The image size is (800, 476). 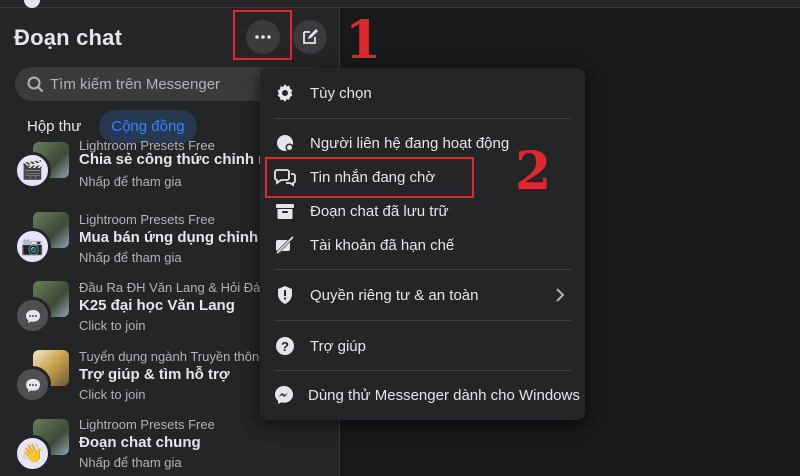 I want to click on menu-item-label: Trợ giúp, so click(x=338, y=346).